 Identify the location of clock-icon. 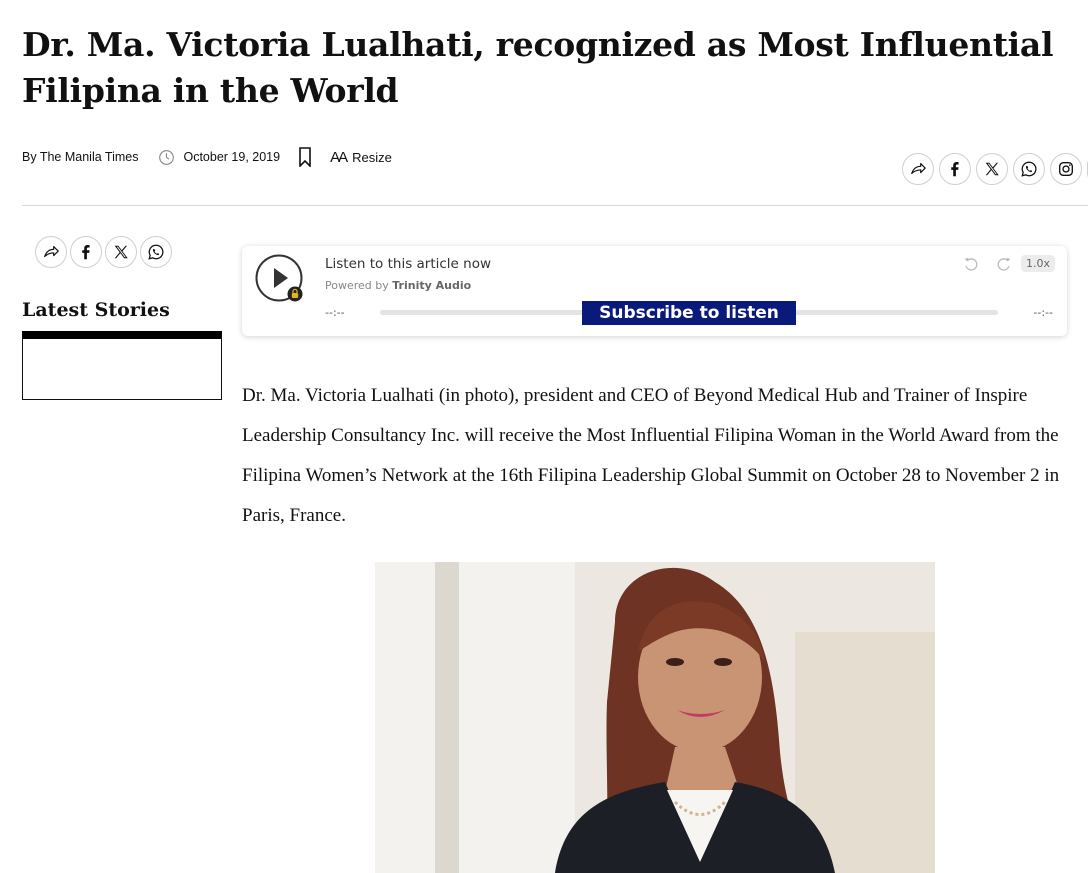
(167, 157).